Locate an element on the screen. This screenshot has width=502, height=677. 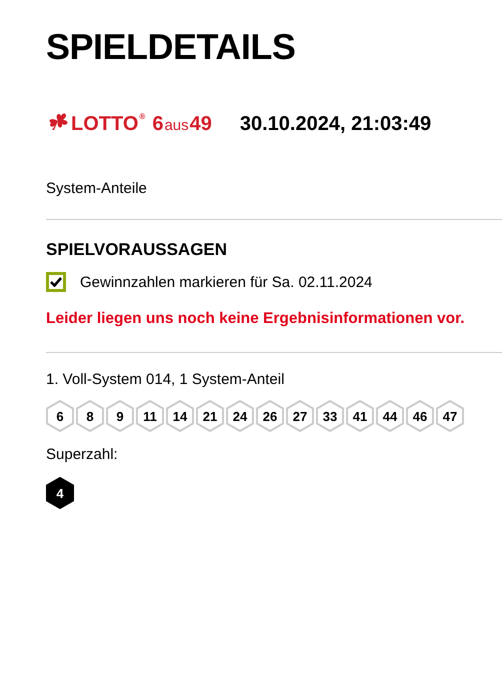
checkbox-label: Gewinnzahlen markieren für Sa. 02.11.2024 is located at coordinates (226, 282).